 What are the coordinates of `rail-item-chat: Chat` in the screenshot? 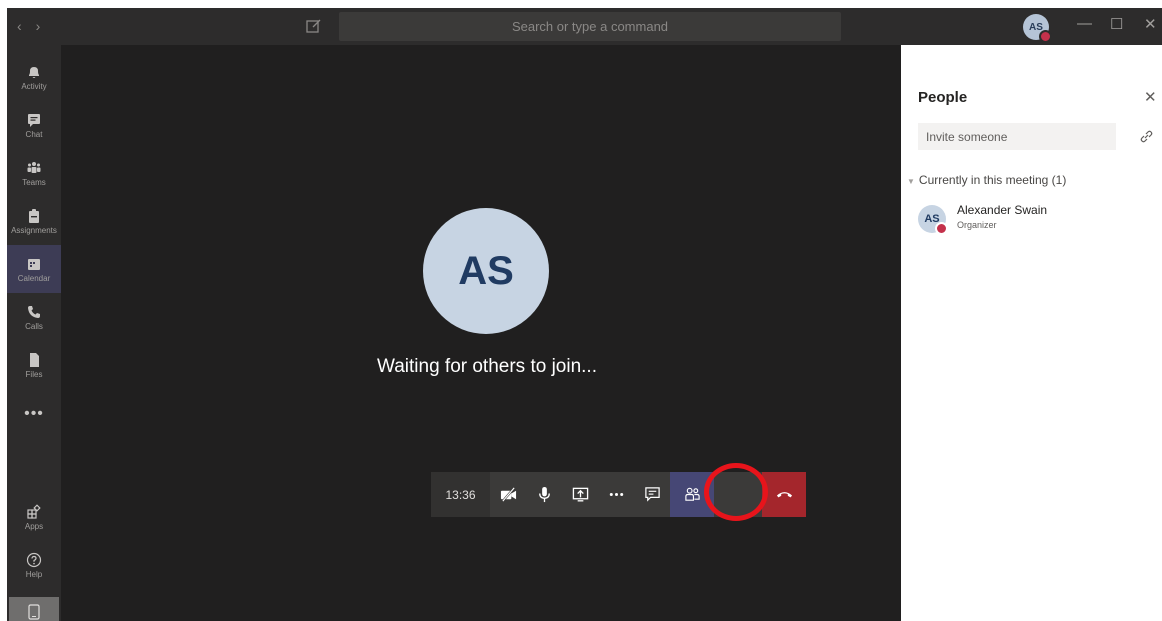 It's located at (34, 125).